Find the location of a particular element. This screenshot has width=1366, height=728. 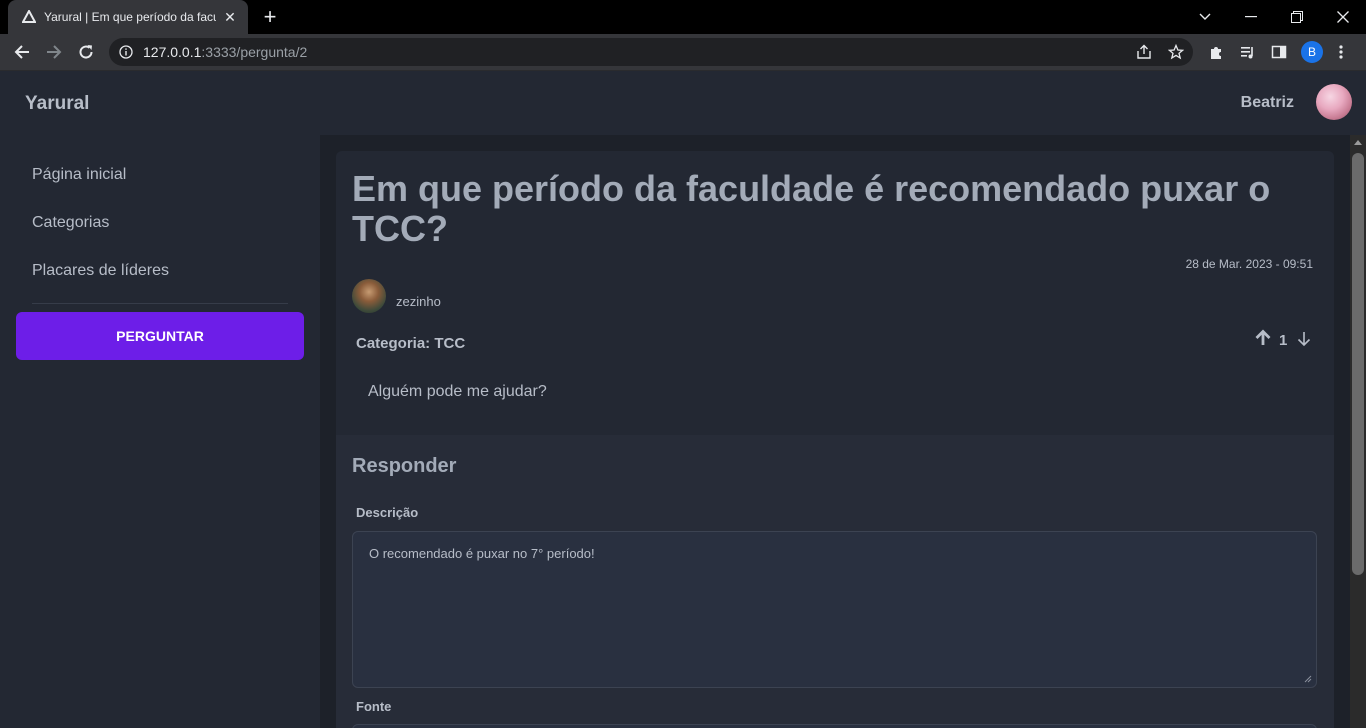

browser-tab: Yarural | Em que período da facul ✕ is located at coordinates (128, 17).